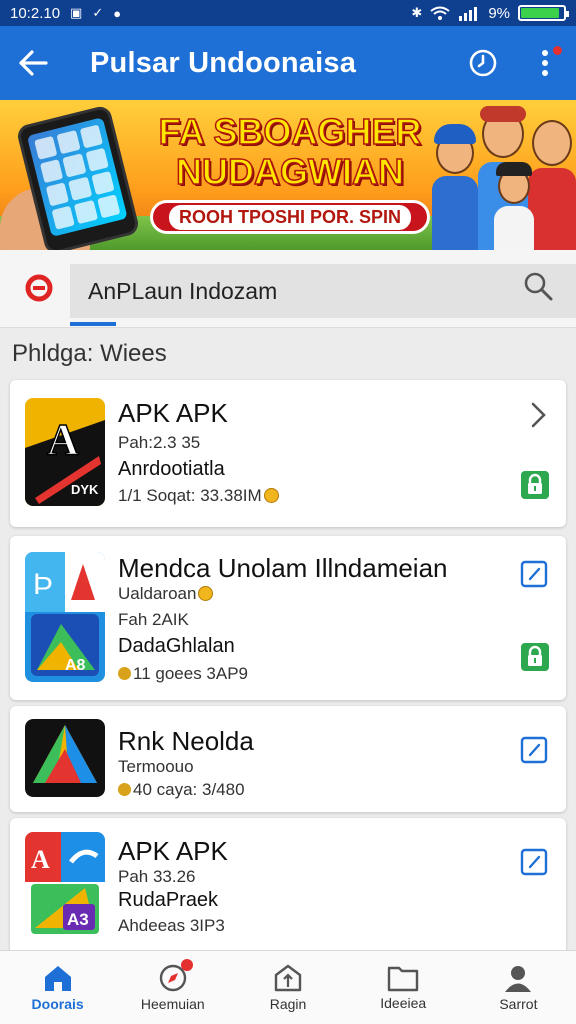 The height and width of the screenshot is (1024, 576). What do you see at coordinates (186, 741) in the screenshot?
I see `app-title: Rnk Neolda` at bounding box center [186, 741].